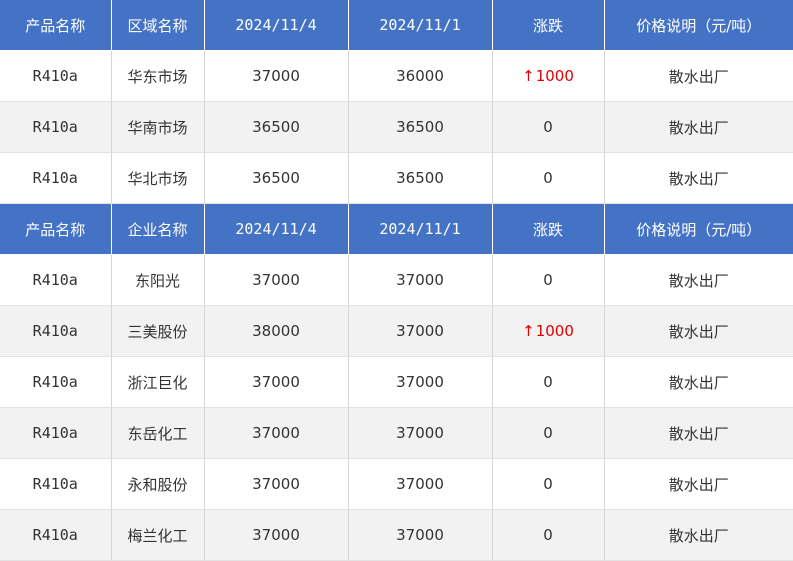  I want to click on table-row: R410a 永和股份 37000 37000 0 散水出厂, so click(396, 484).